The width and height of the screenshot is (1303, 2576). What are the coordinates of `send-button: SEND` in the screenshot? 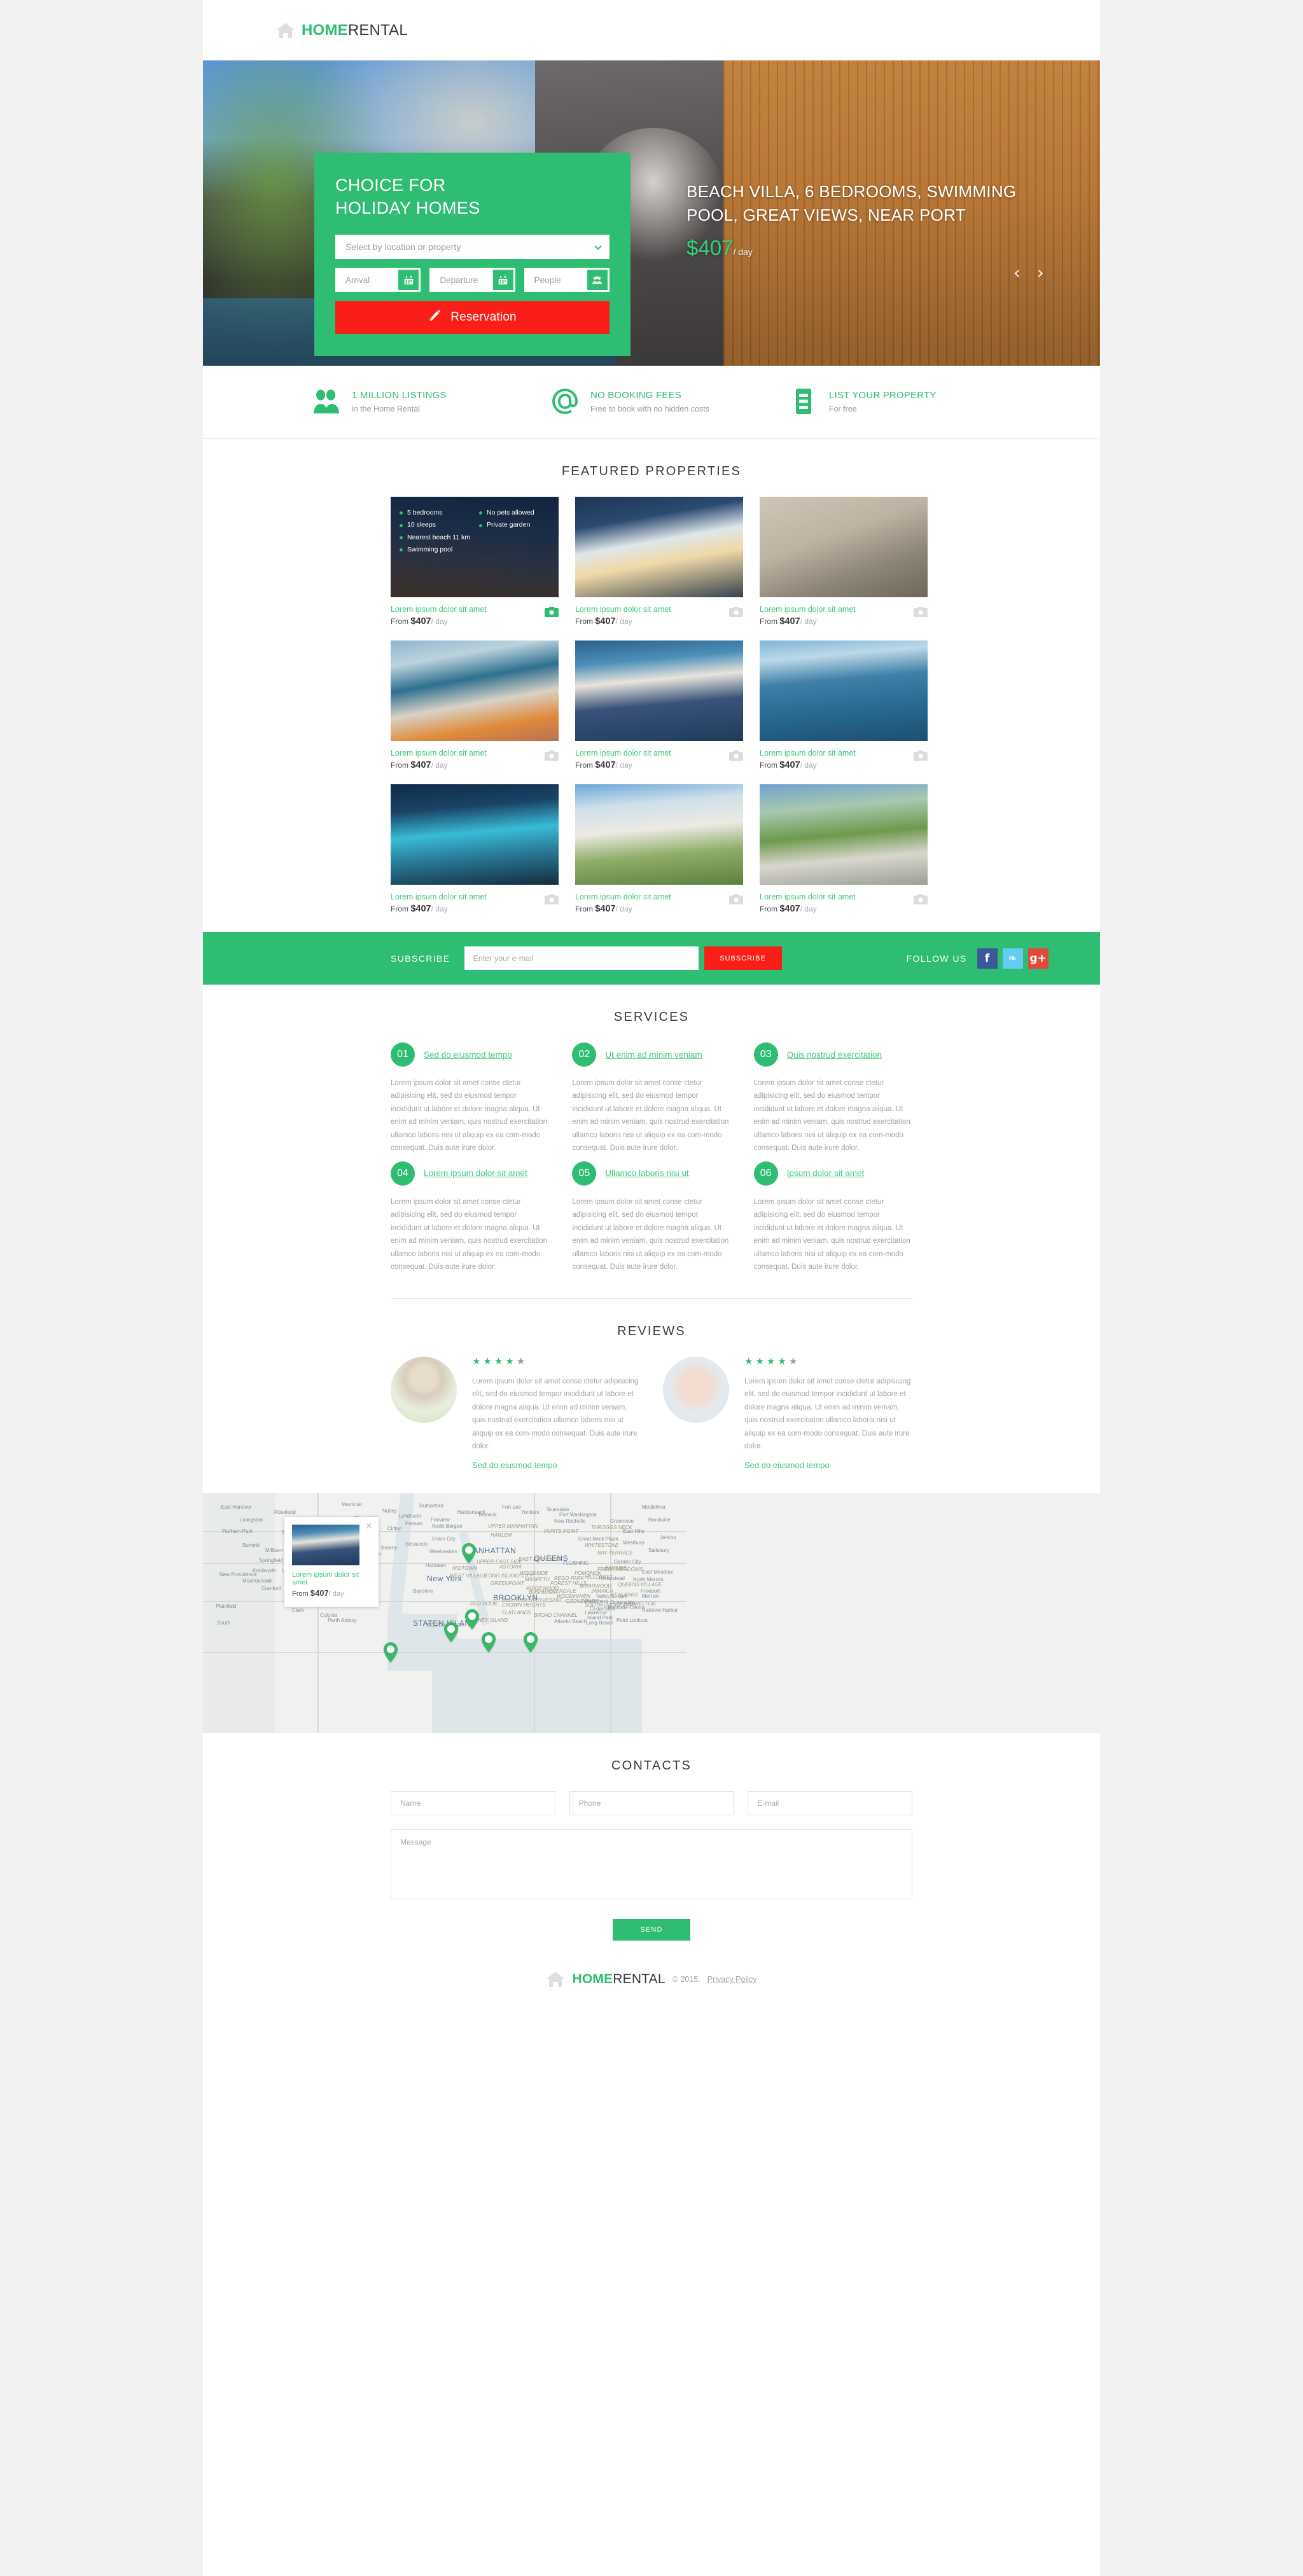 It's located at (651, 1930).